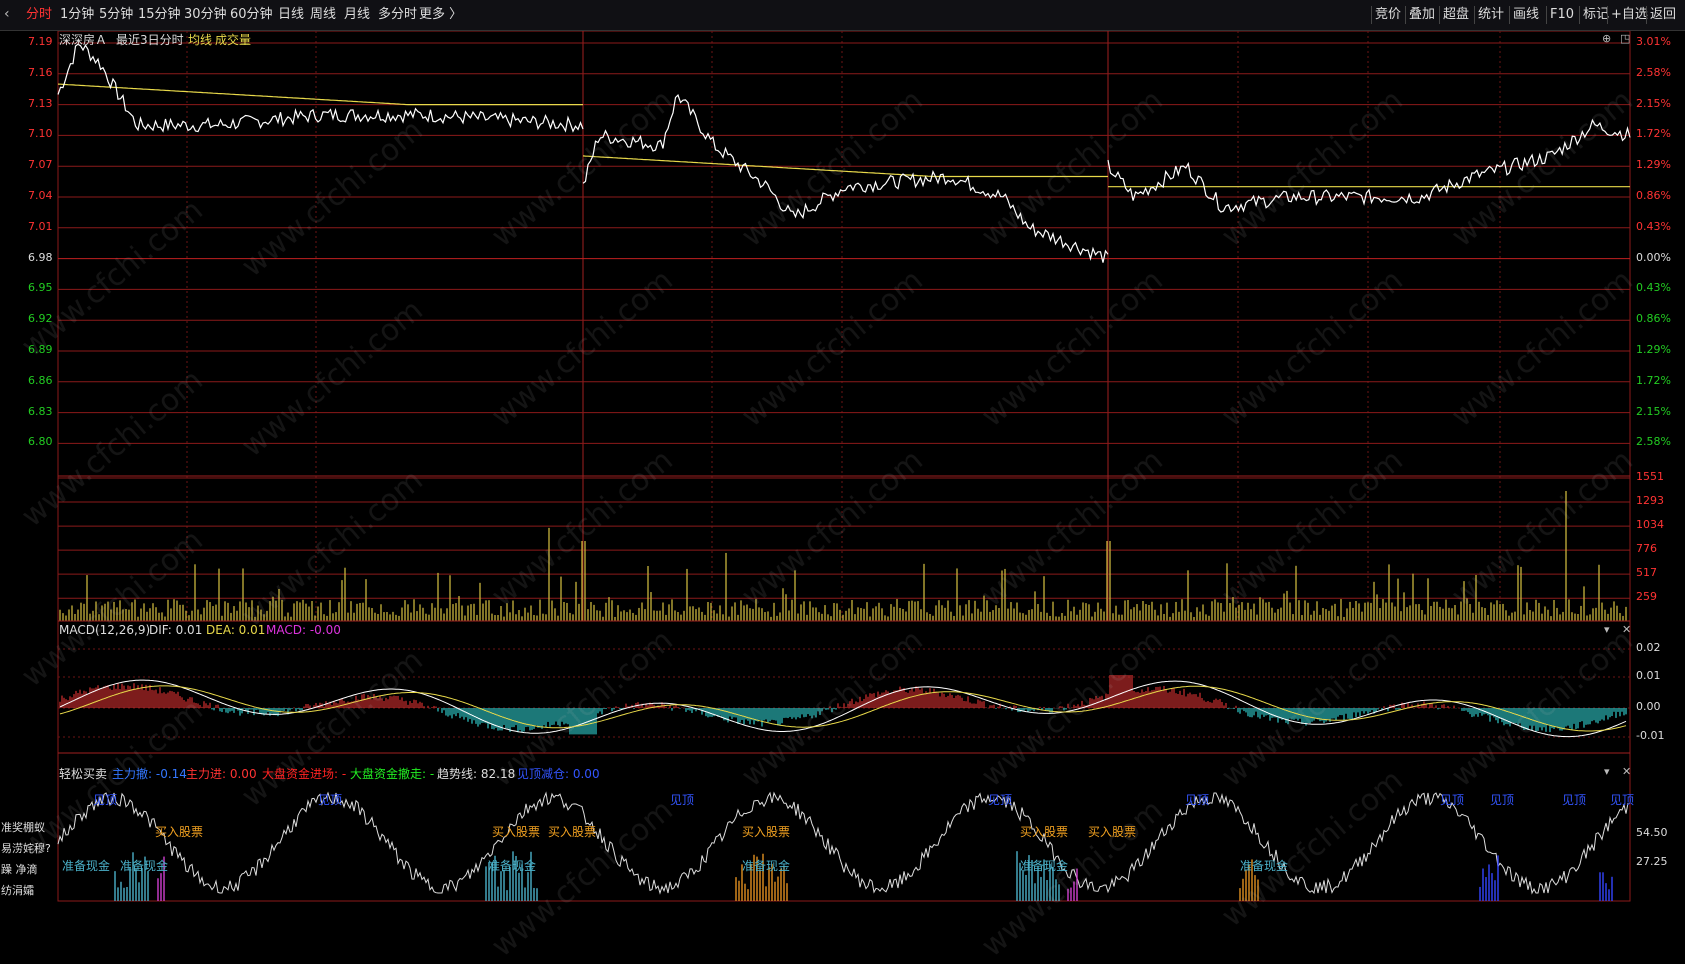  What do you see at coordinates (1646, 573) in the screenshot?
I see `vol-axis-label: 517` at bounding box center [1646, 573].